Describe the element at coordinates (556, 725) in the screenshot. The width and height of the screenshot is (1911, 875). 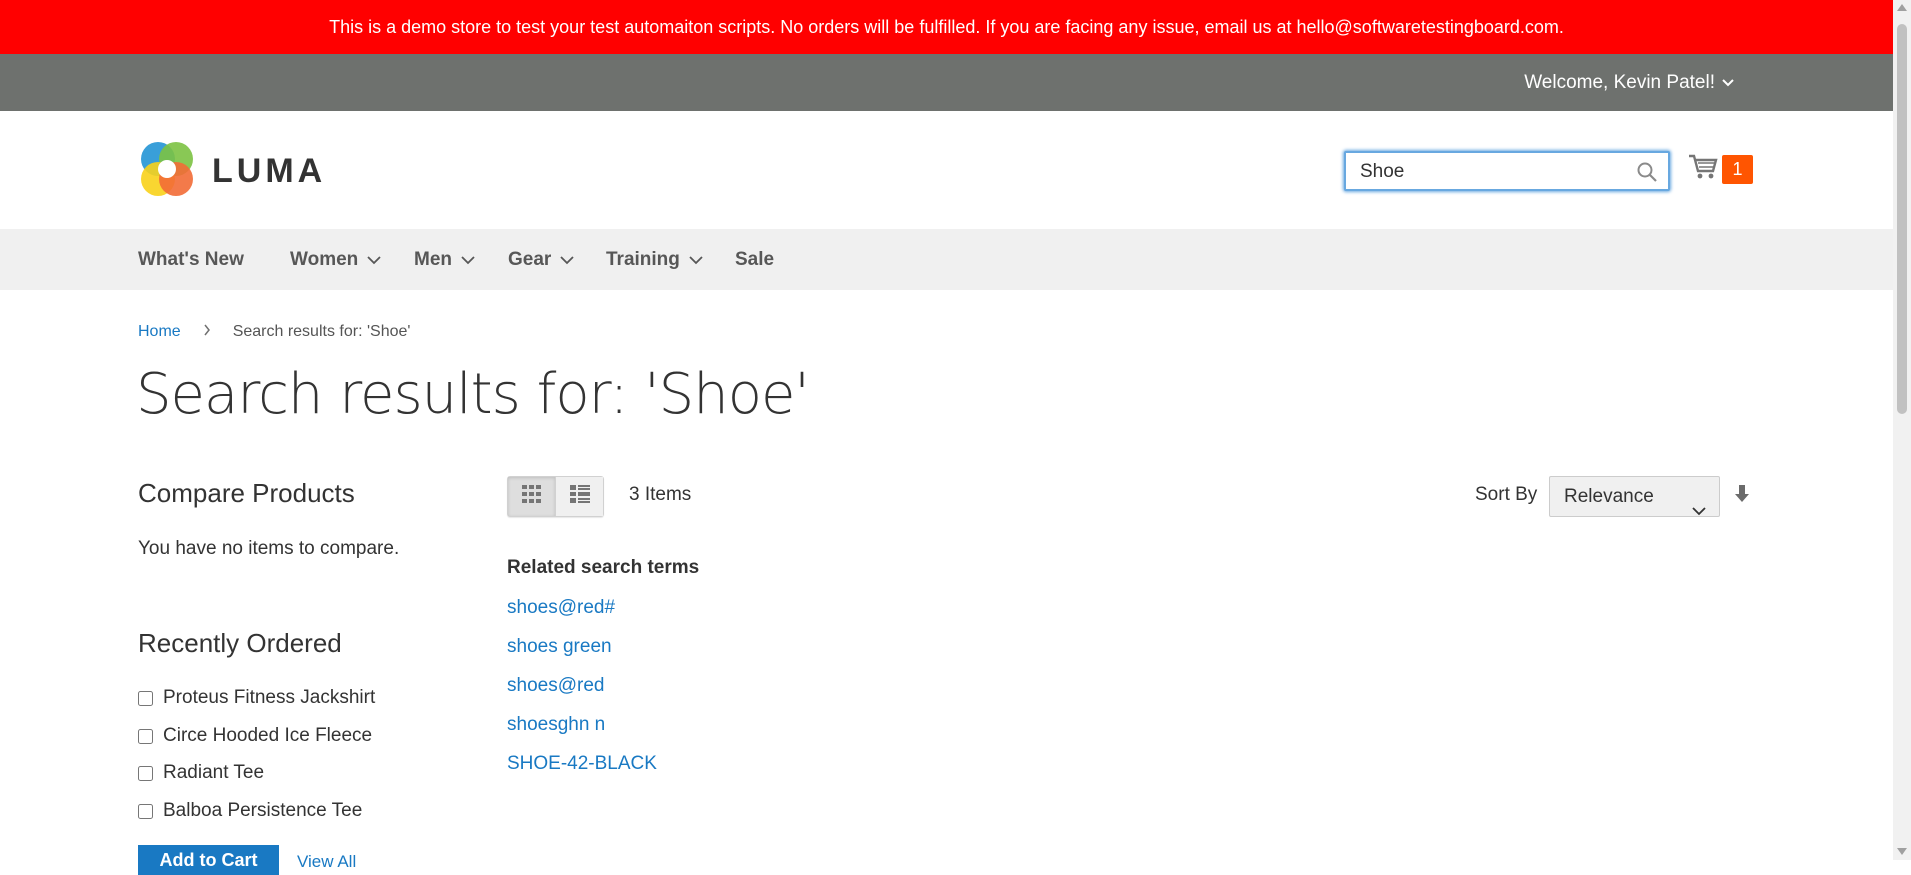
I see `related-term-link: shoesghn n` at that location.